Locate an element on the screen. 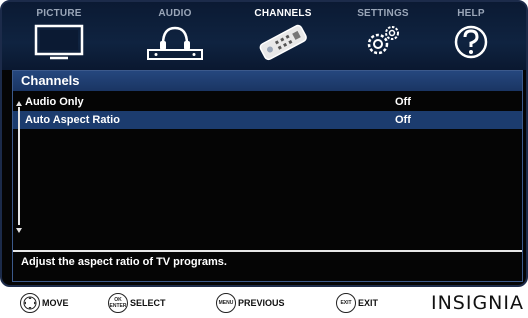  scroll-up-arrow-icon is located at coordinates (19, 103).